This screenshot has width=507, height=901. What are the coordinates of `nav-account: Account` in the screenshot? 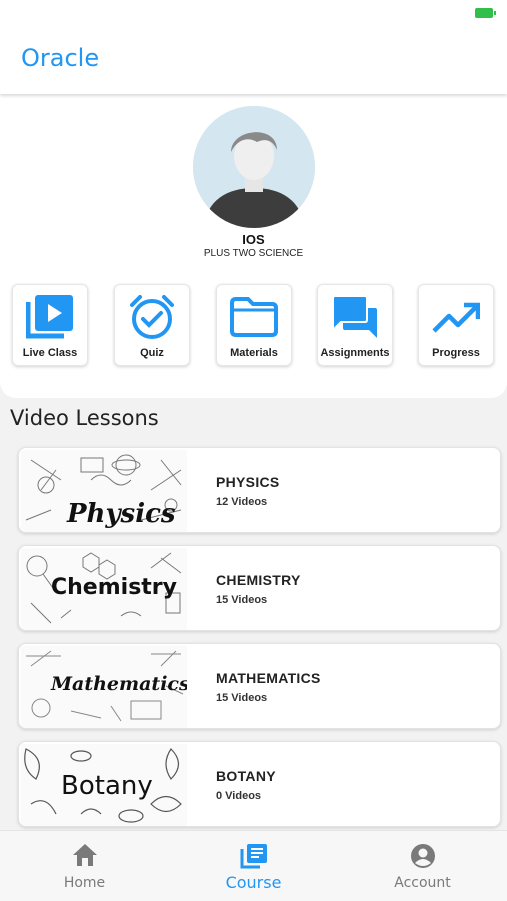 It's located at (422, 866).